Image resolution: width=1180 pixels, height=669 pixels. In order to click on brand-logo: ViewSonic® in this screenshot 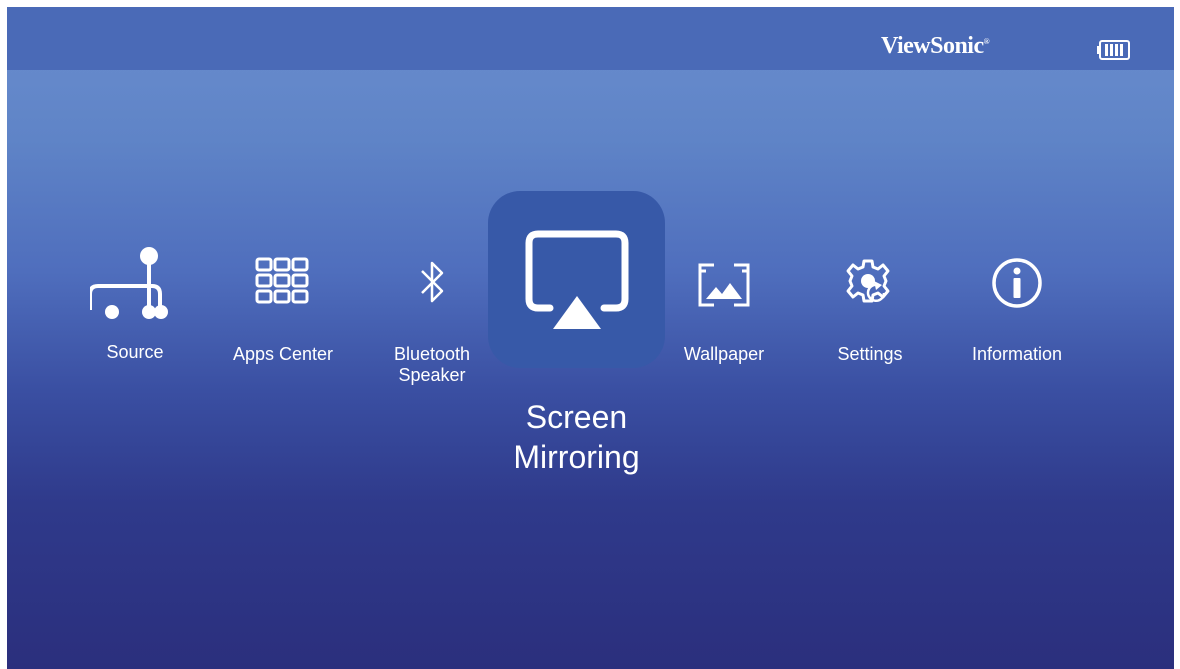, I will do `click(935, 46)`.